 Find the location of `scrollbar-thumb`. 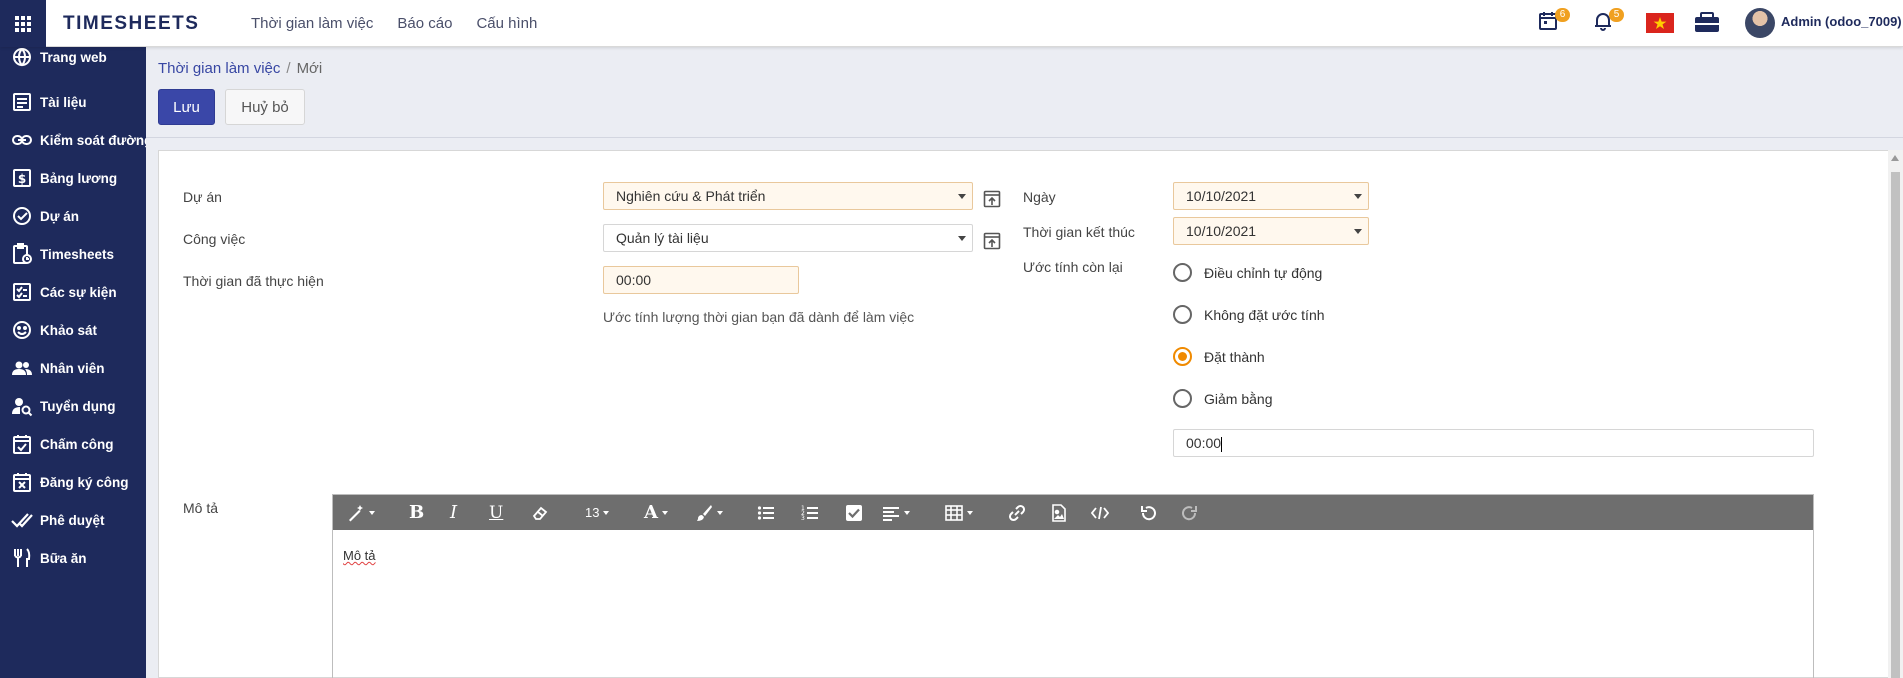

scrollbar-thumb is located at coordinates (1895, 425).